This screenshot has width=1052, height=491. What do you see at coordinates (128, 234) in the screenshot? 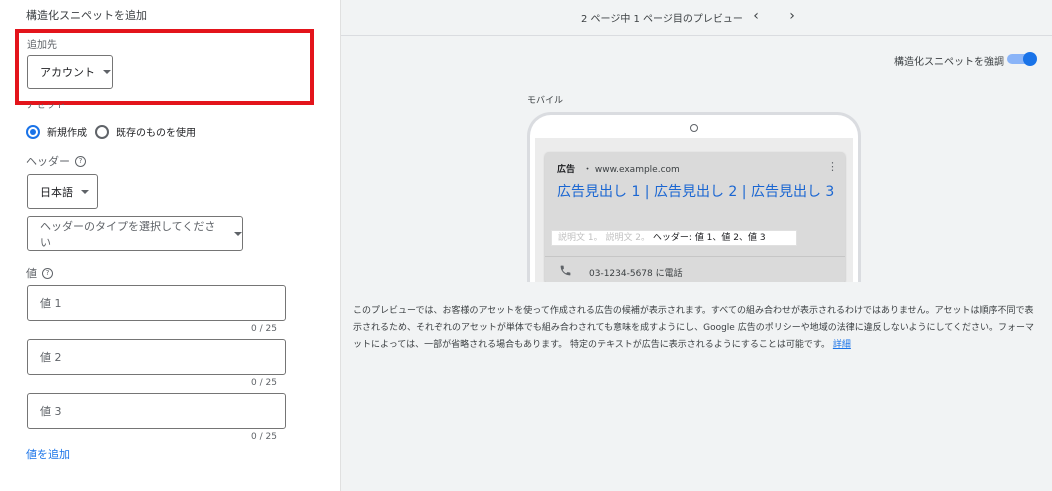
I see `header-type-placeholder: ヘッダーのタイプを選択してください` at bounding box center [128, 234].